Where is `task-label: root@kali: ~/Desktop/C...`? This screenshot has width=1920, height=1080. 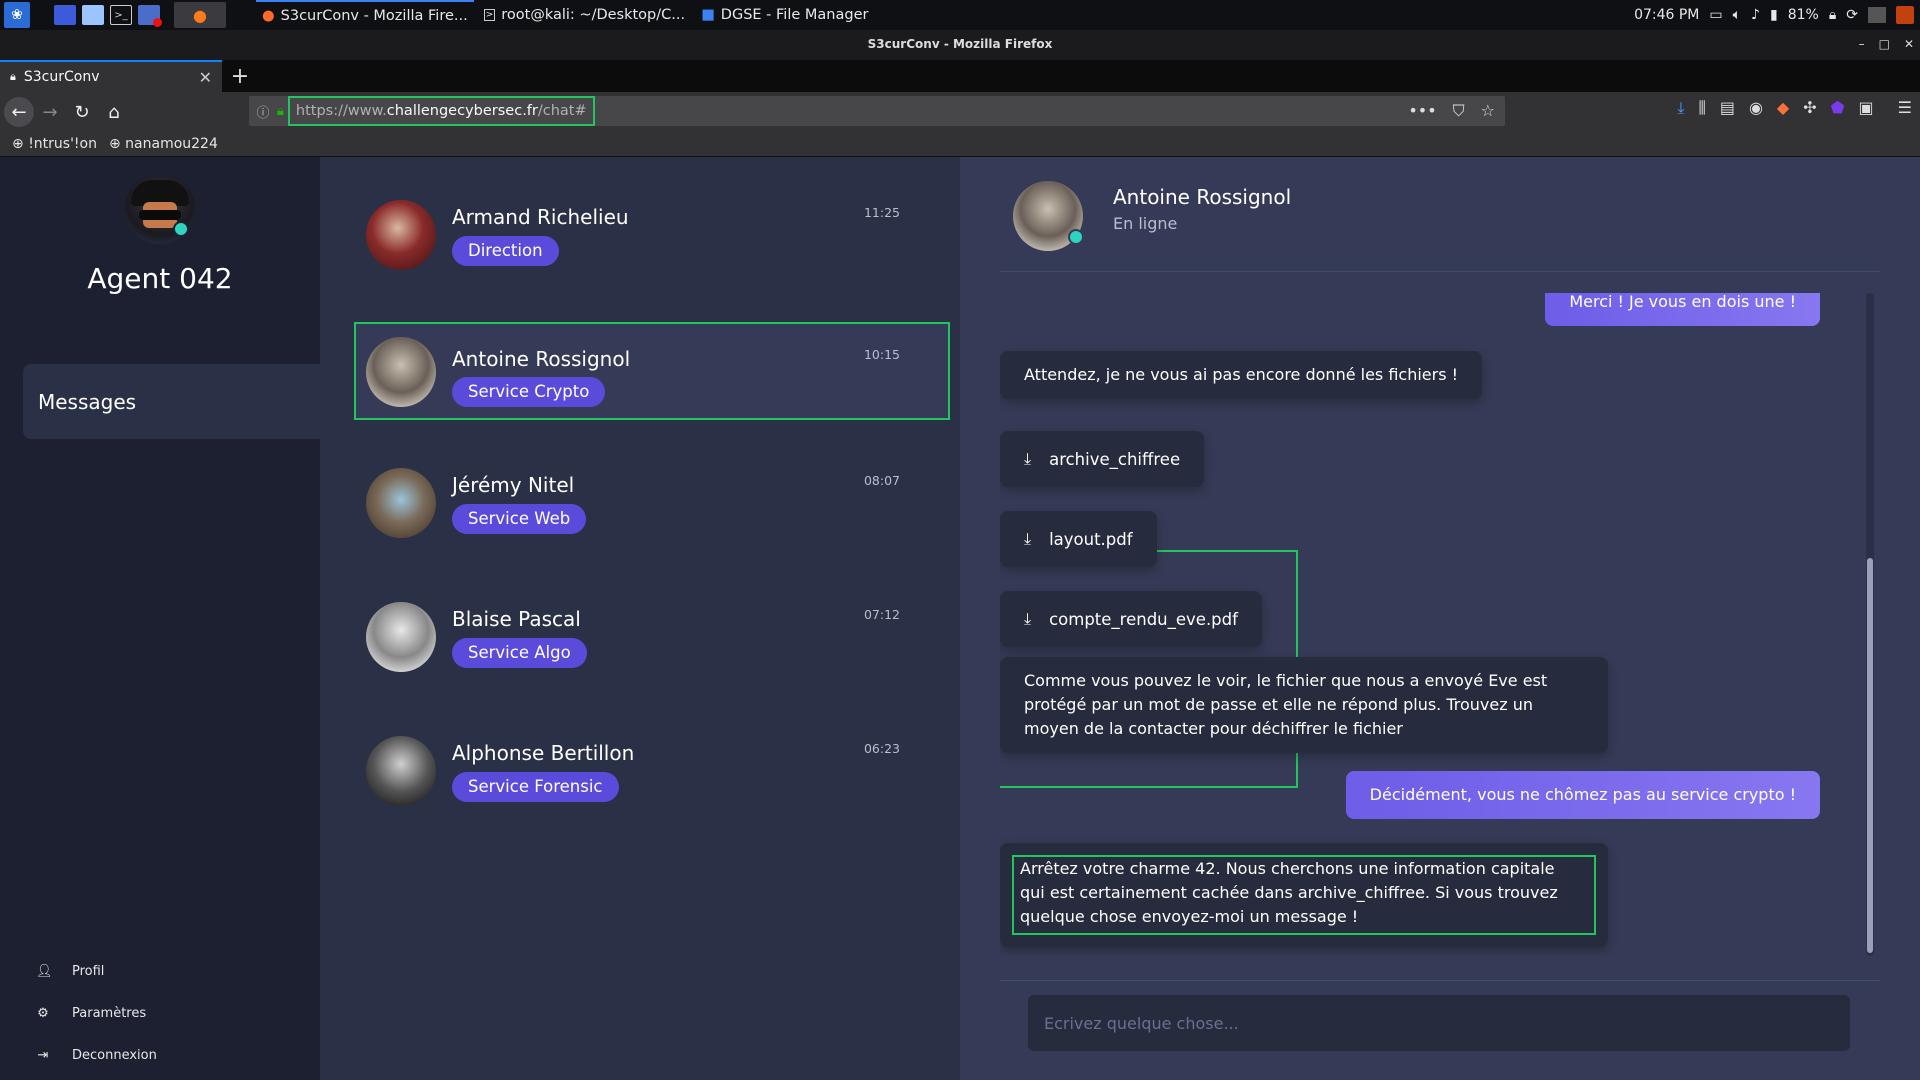
task-label: root@kali: ~/Desktop/C... is located at coordinates (593, 15).